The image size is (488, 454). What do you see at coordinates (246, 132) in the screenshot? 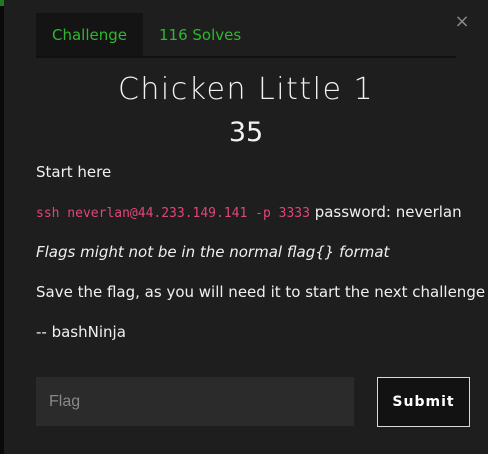
I see `challenge-points: 35` at bounding box center [246, 132].